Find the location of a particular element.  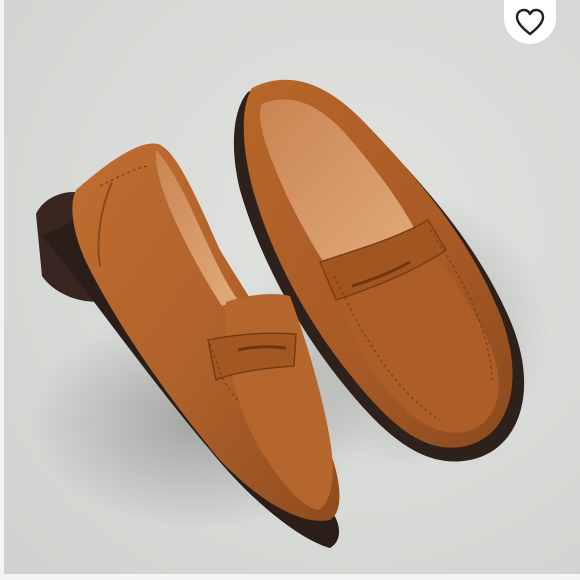

photo-edge-bottom is located at coordinates (290, 577).